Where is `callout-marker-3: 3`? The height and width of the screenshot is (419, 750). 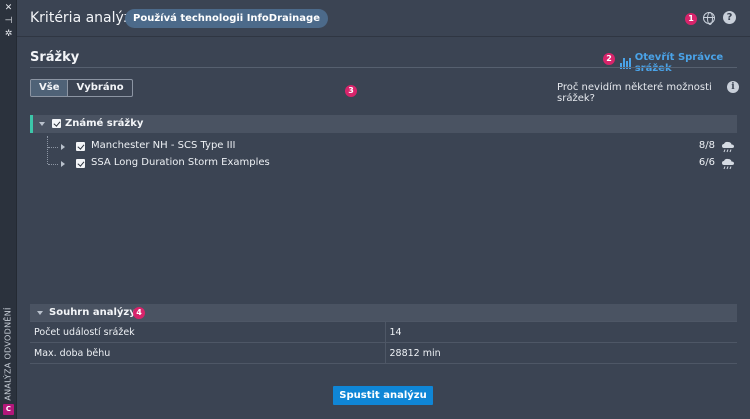
callout-marker-3: 3 is located at coordinates (351, 91).